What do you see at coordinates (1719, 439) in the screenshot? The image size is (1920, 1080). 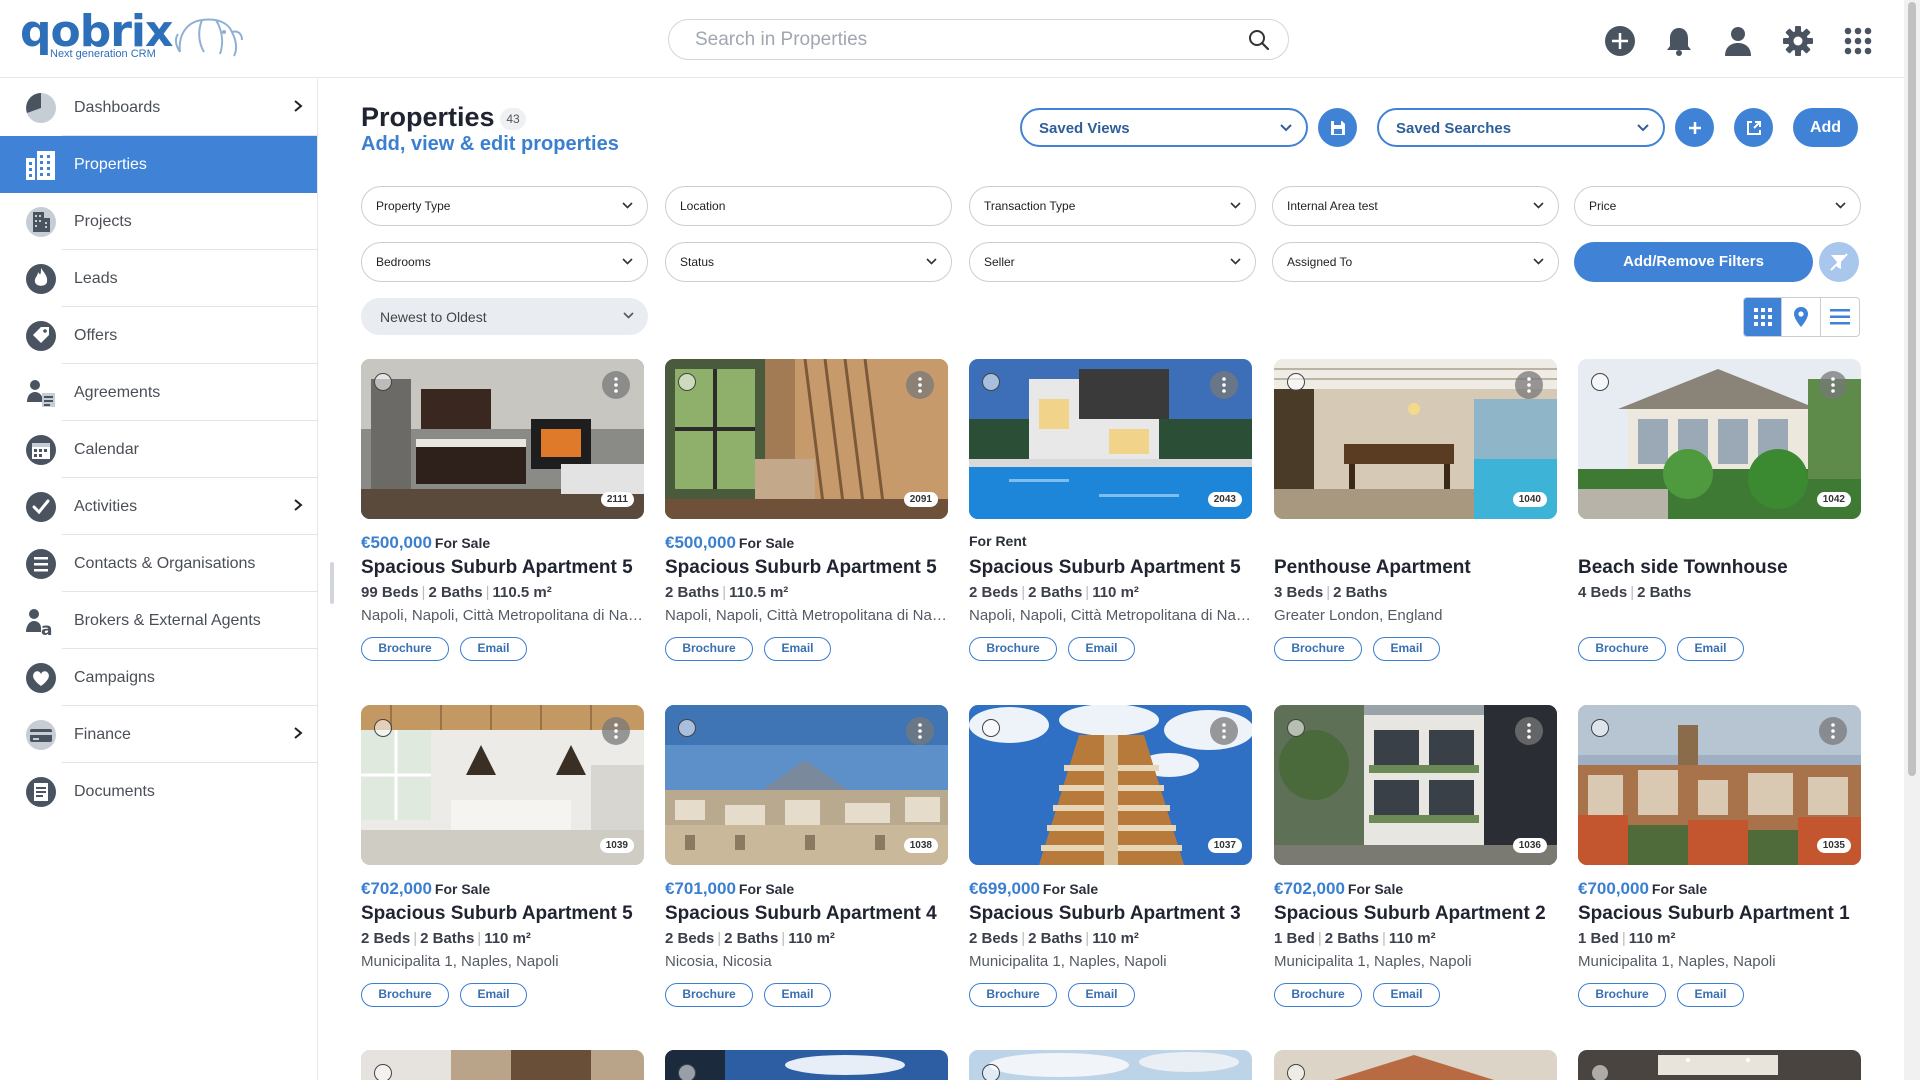 I see `property-photo: 1042` at bounding box center [1719, 439].